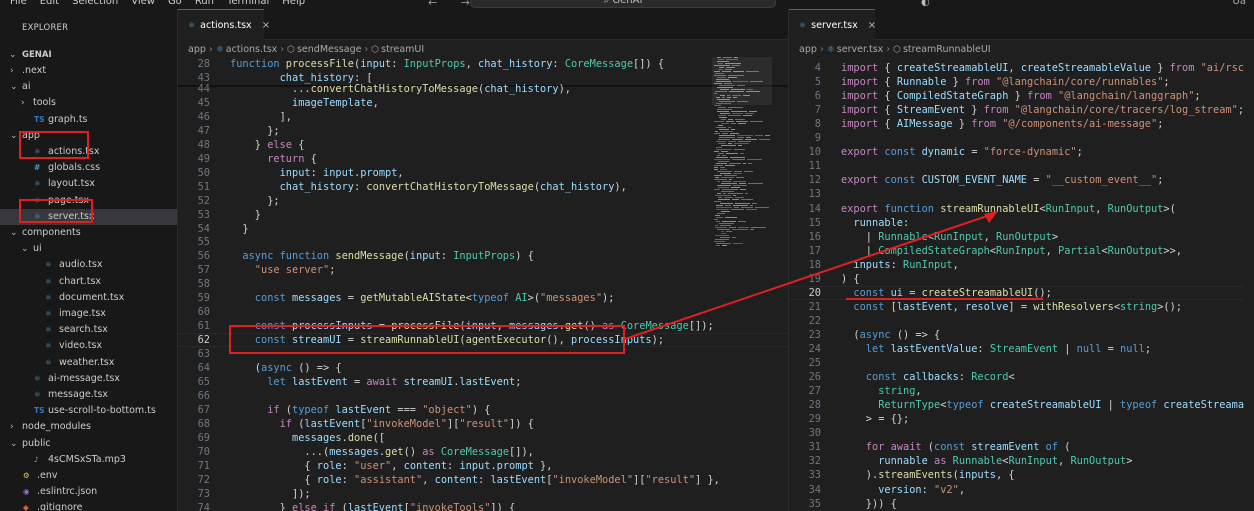 Image resolution: width=1254 pixels, height=511 pixels. I want to click on code-line: 20 const ui = createStreamableUI();, so click(1016, 292).